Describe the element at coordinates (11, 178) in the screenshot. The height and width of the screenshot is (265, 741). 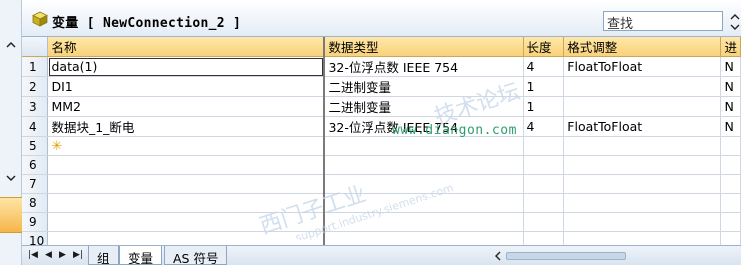
I see `scroll-down-icon` at that location.